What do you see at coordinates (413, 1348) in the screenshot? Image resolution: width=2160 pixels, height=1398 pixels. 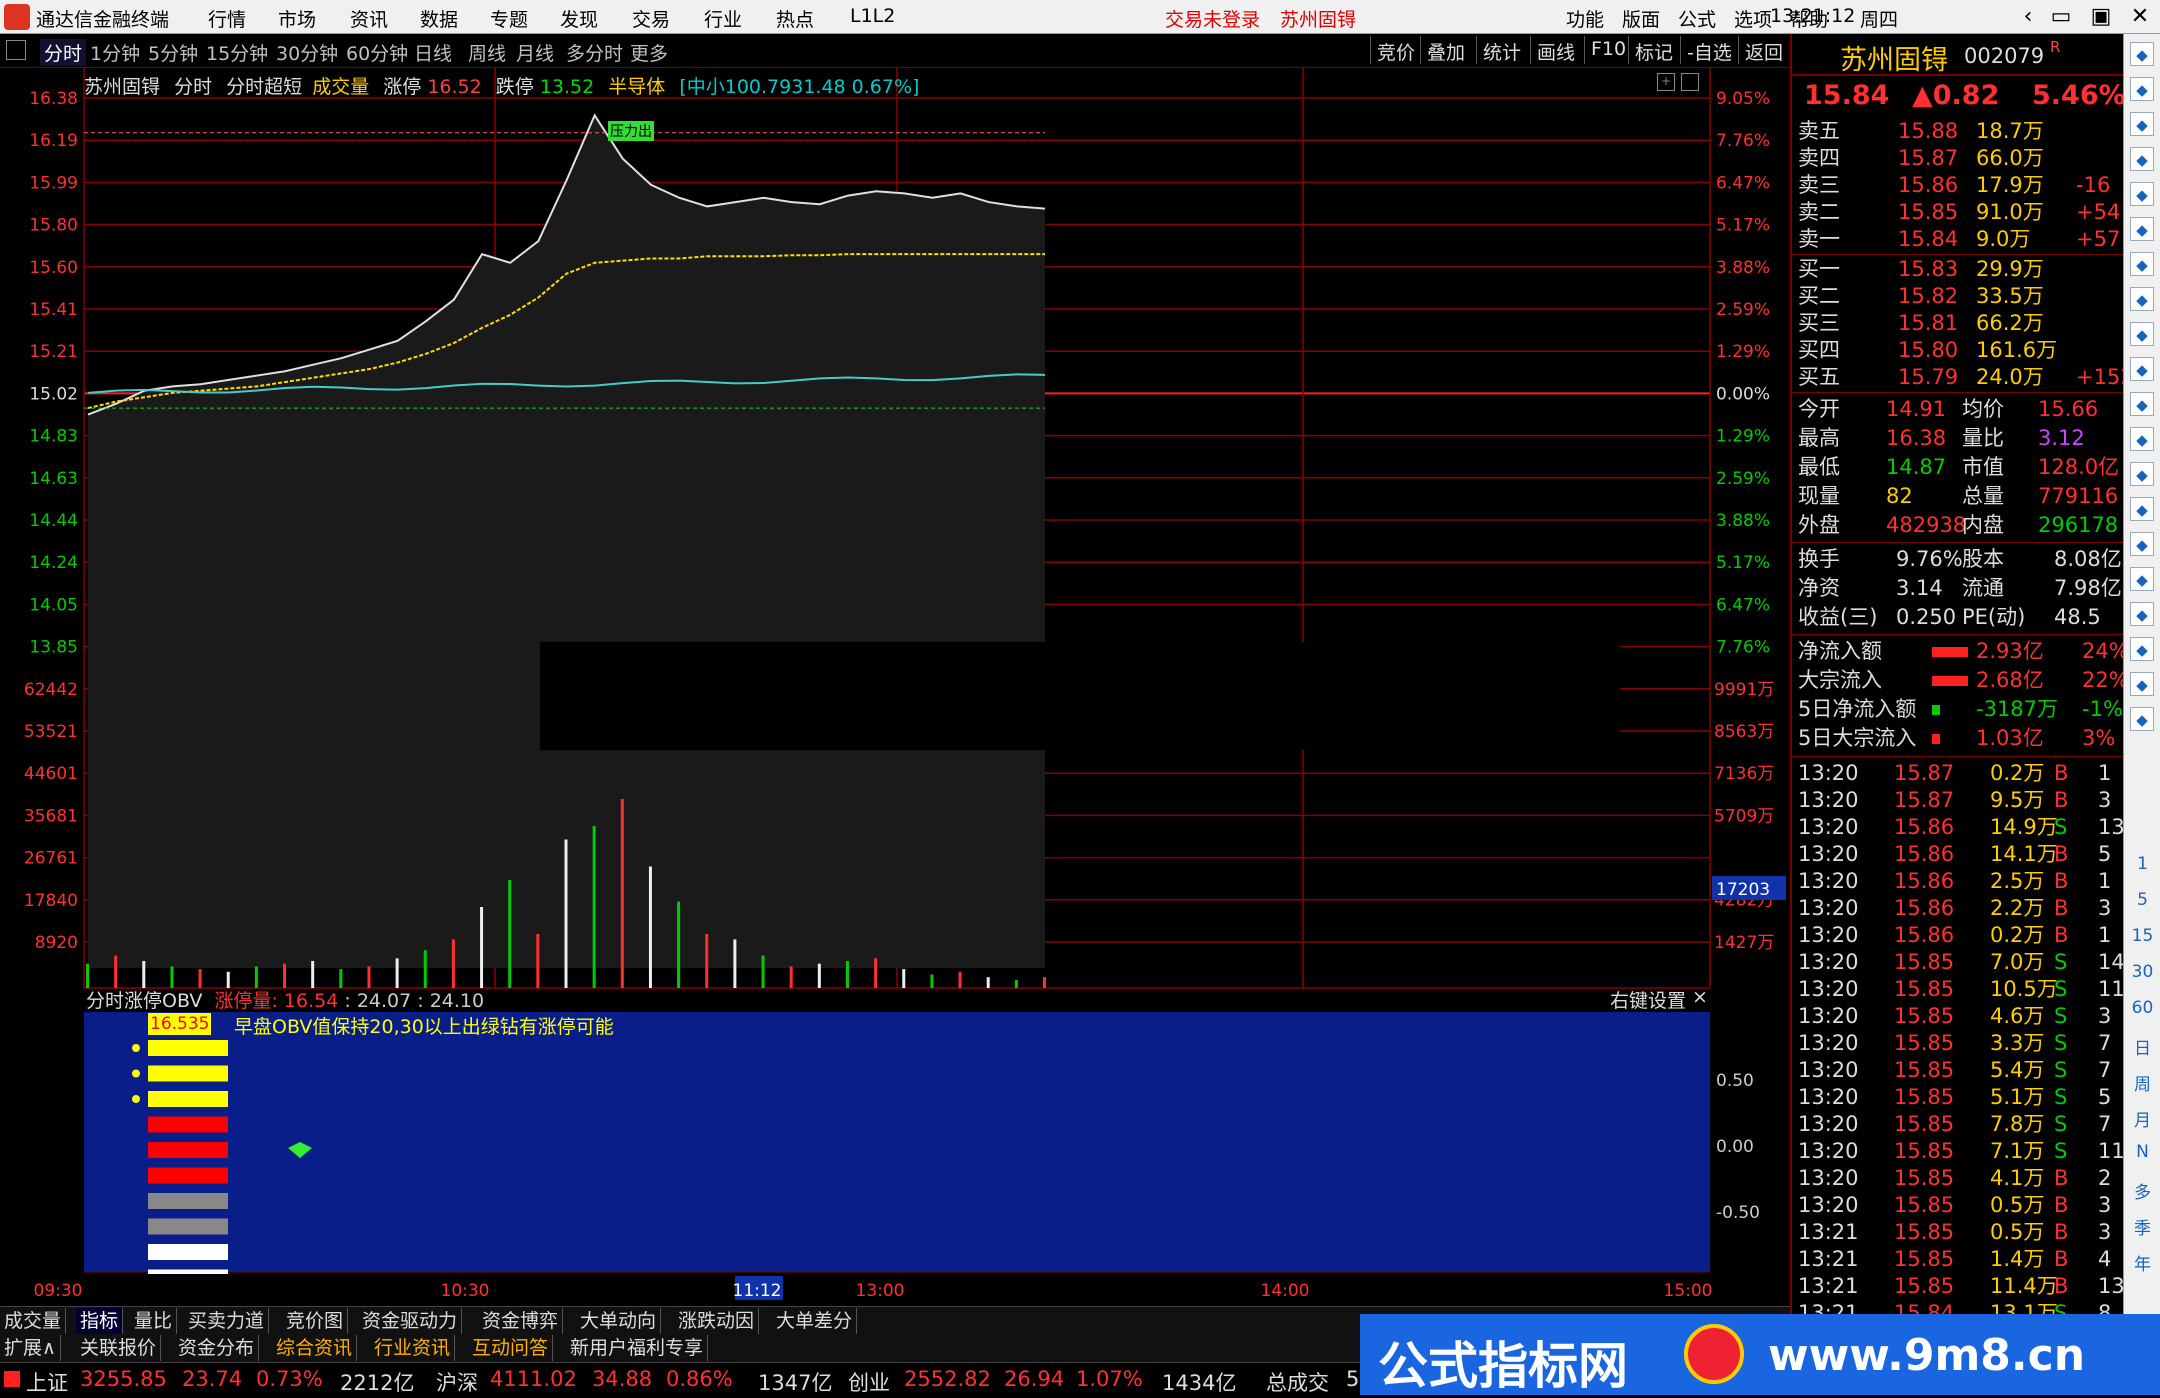 I see `info-tab: 行业资讯` at bounding box center [413, 1348].